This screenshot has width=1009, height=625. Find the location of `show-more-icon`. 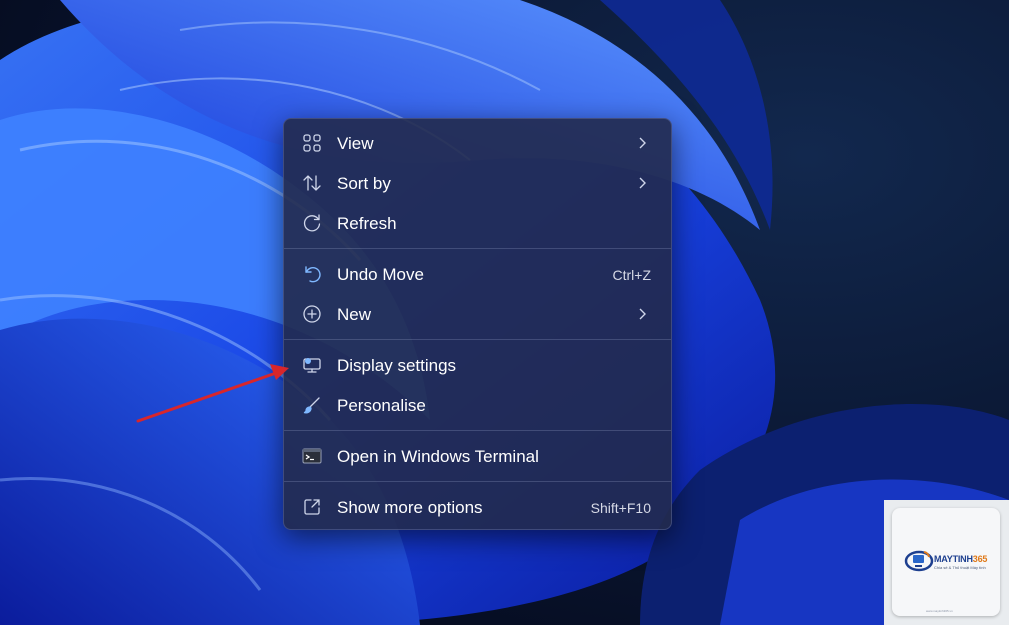

show-more-icon is located at coordinates (312, 507).